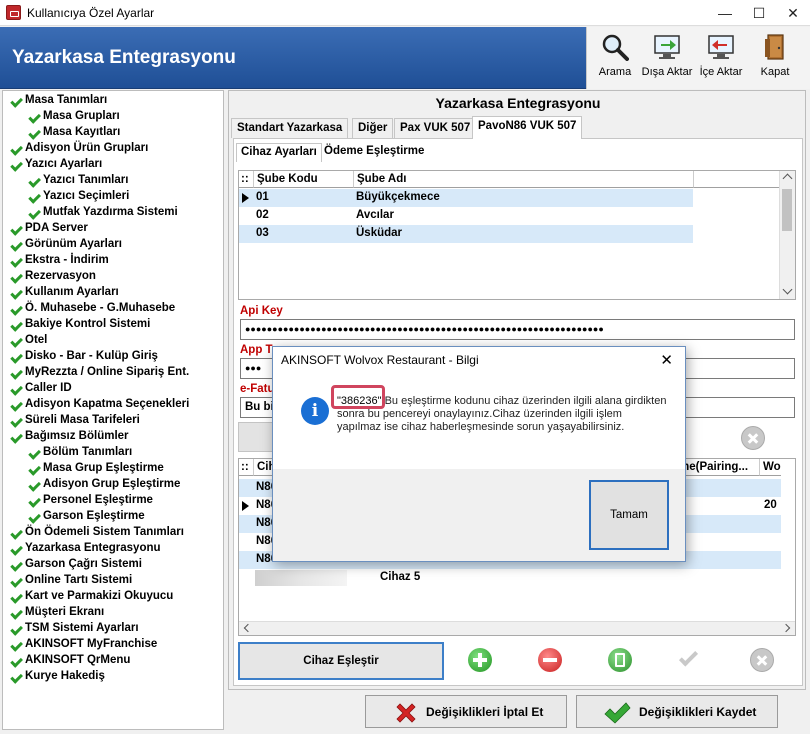 The width and height of the screenshot is (810, 734). I want to click on close-module-button: Kapat, so click(775, 57).